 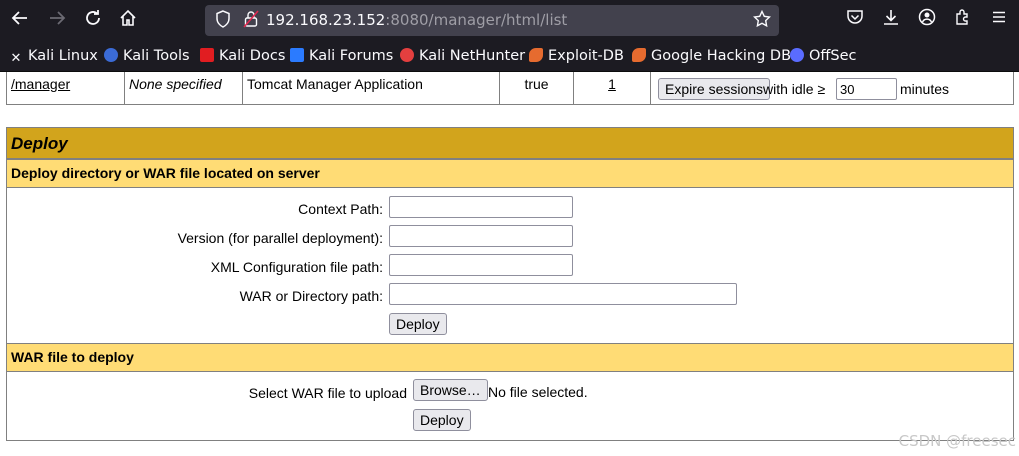 I want to click on bookmark-kali-linux: ✕ Kali Linux, so click(x=53, y=56).